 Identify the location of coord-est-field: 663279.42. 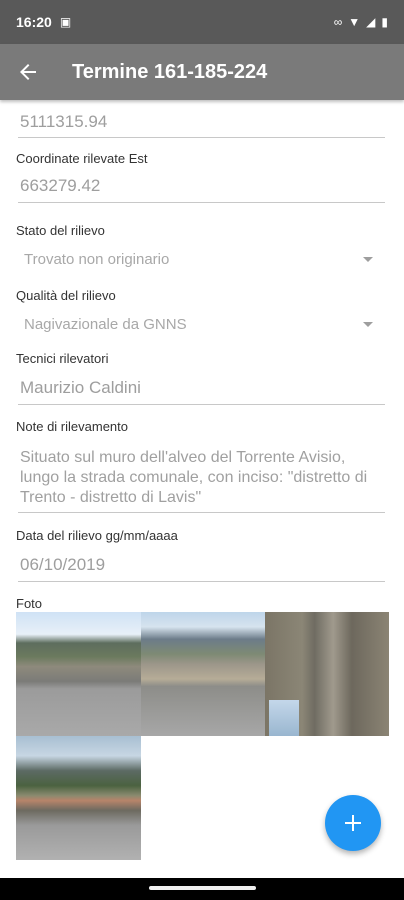
(201, 189).